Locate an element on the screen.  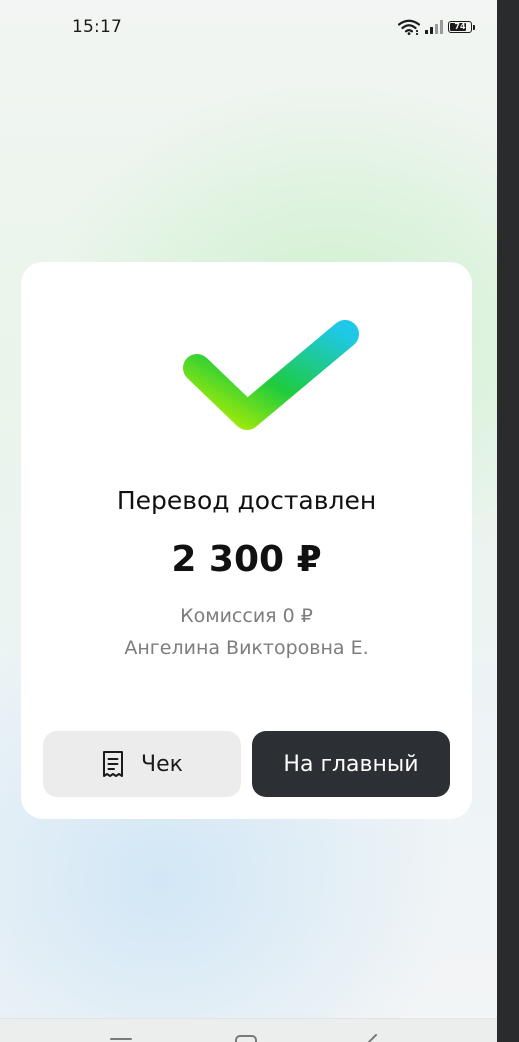
battery-icon: 74 is located at coordinates (460, 27).